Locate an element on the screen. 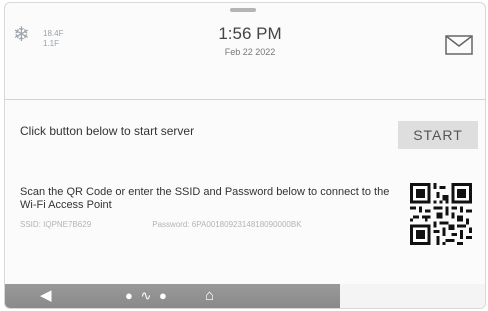  clock: 1:56 PM Feb 22 2022 is located at coordinates (250, 41).